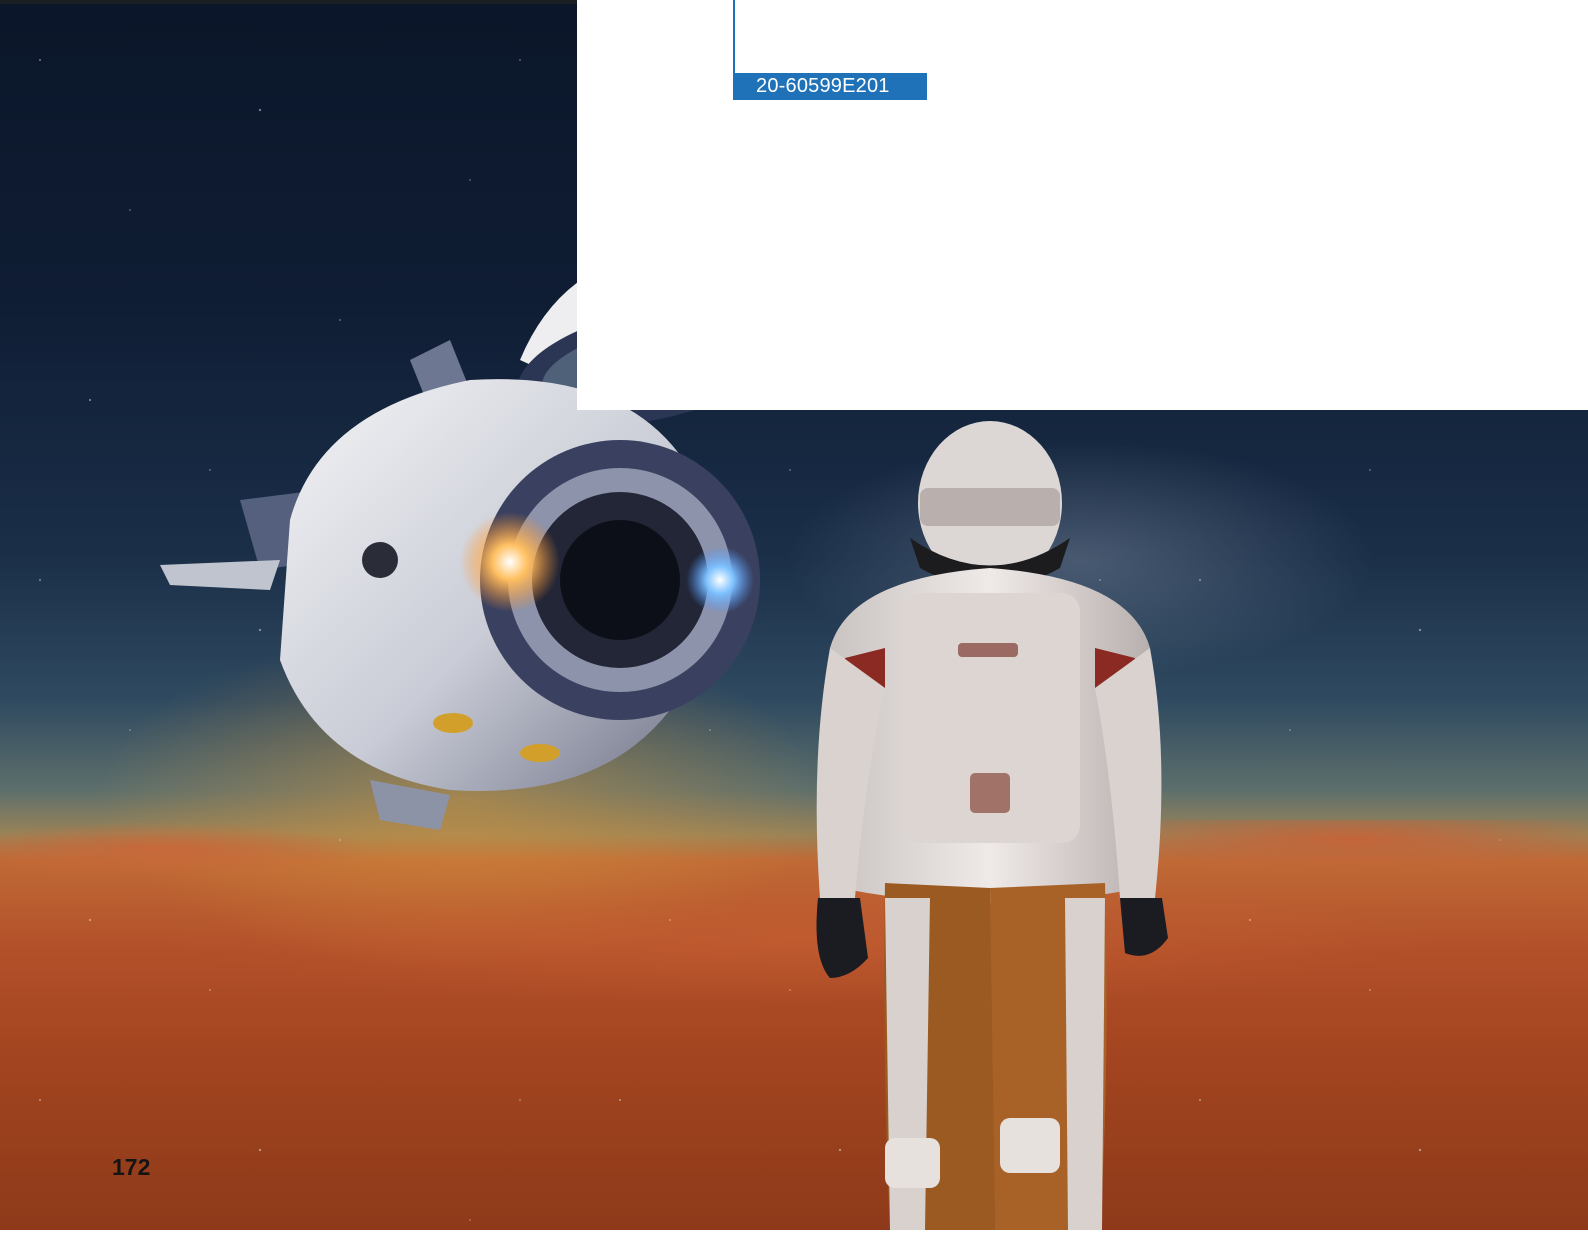 This screenshot has width=1588, height=1235. I want to click on page-number: 172, so click(131, 1167).